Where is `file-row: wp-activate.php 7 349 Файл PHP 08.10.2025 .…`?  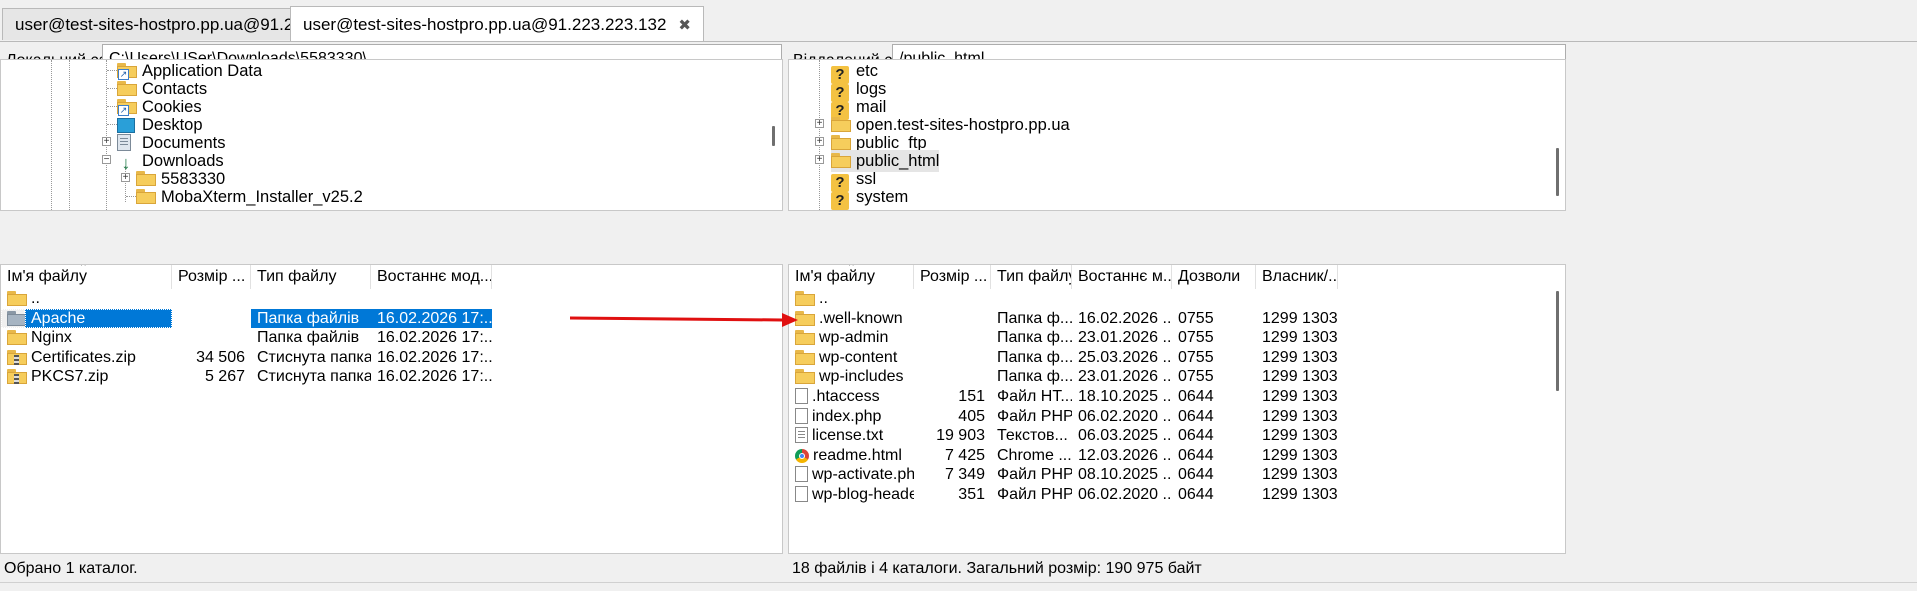
file-row: wp-activate.php 7 349 Файл PHP 08.10.2025 .… is located at coordinates (1063, 475).